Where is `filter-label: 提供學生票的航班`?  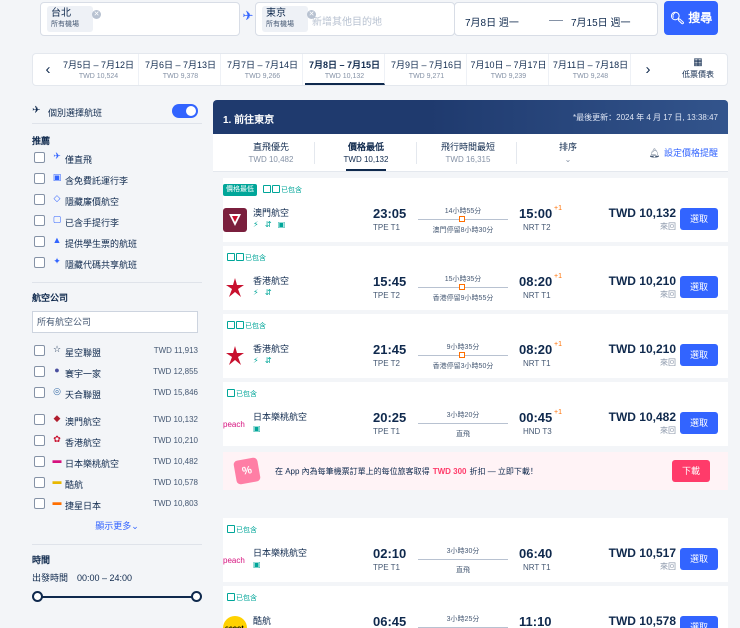
filter-label: 提供學生票的航班 is located at coordinates (101, 244).